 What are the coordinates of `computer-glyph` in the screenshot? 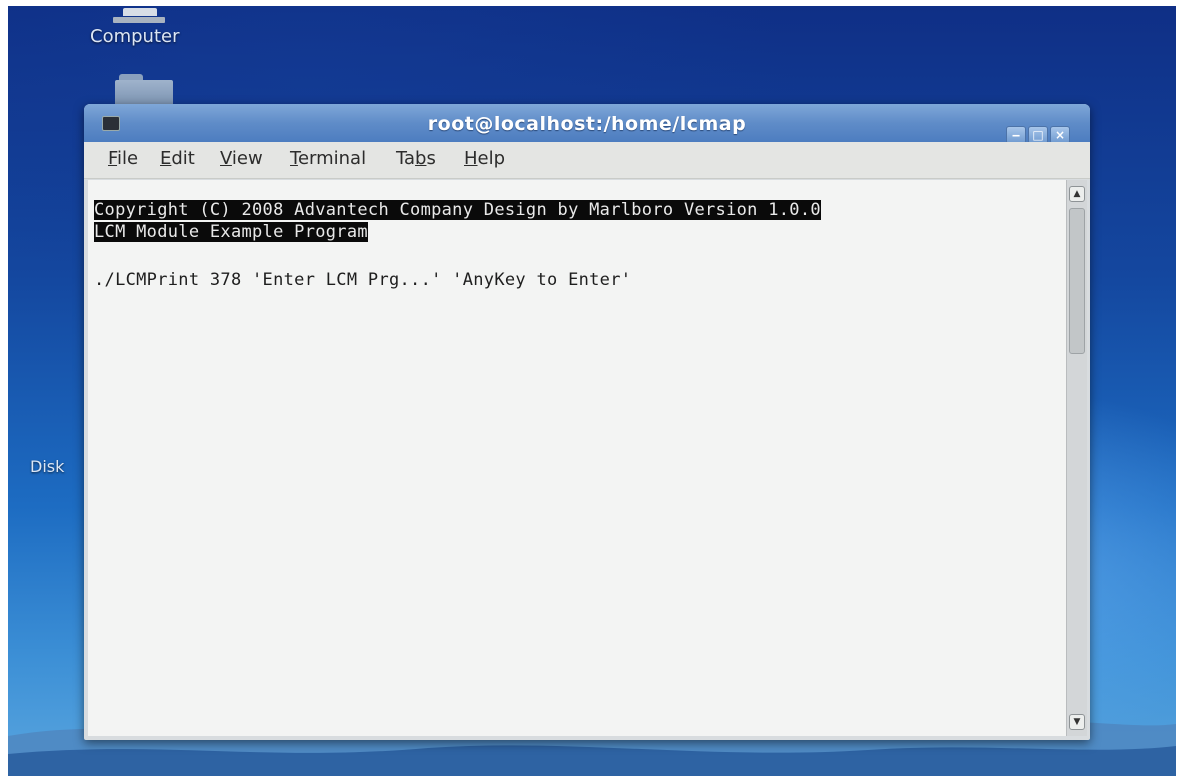 It's located at (138, 17).